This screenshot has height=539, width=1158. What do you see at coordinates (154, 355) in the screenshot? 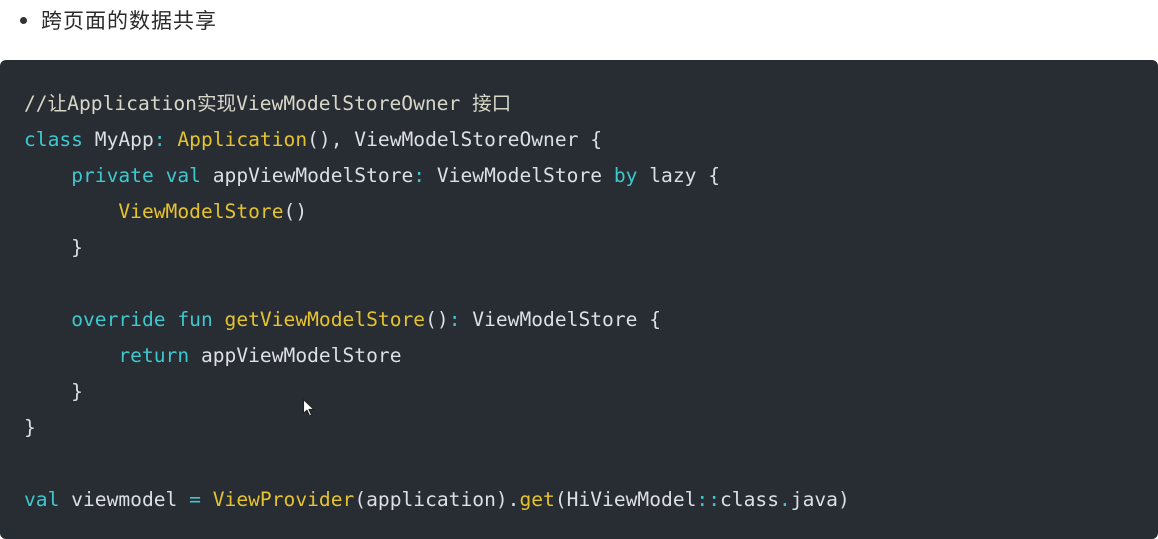
I see `code-token: return` at bounding box center [154, 355].